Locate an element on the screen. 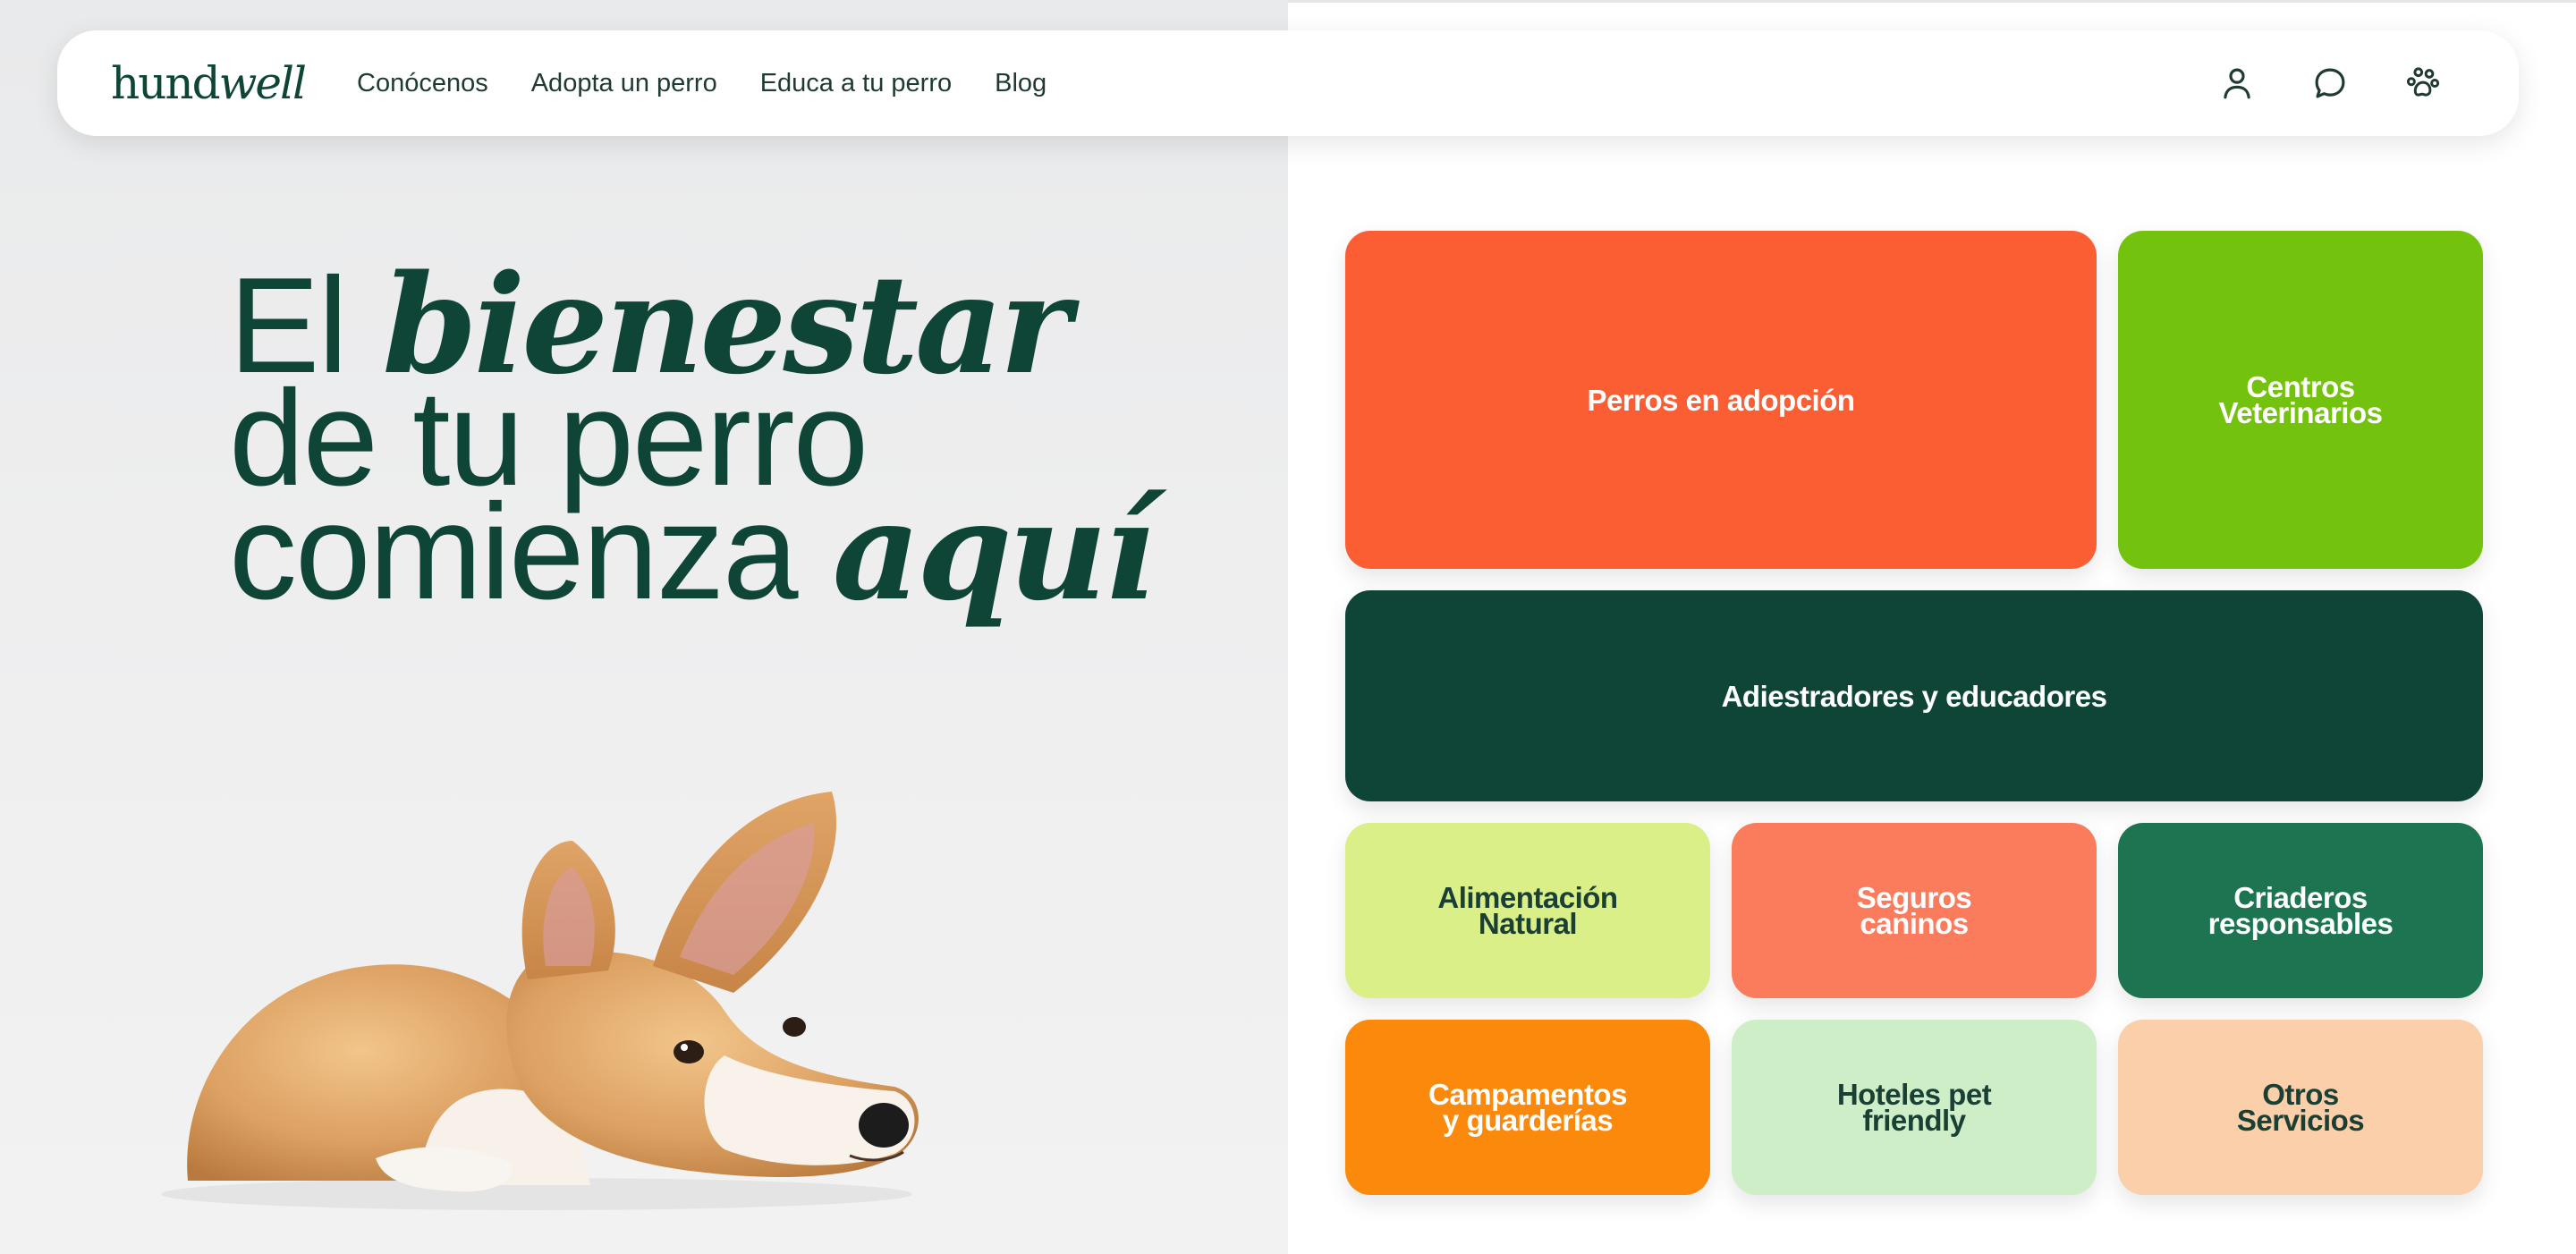 The width and height of the screenshot is (2576, 1254). nav-link-educa: Educa a tu perro is located at coordinates (856, 83).